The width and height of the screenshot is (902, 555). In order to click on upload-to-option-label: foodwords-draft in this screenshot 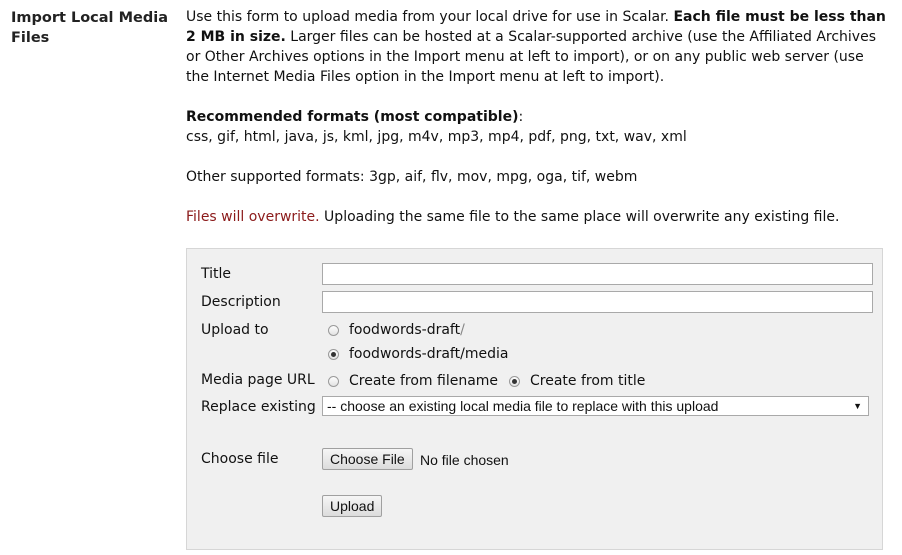, I will do `click(405, 330)`.